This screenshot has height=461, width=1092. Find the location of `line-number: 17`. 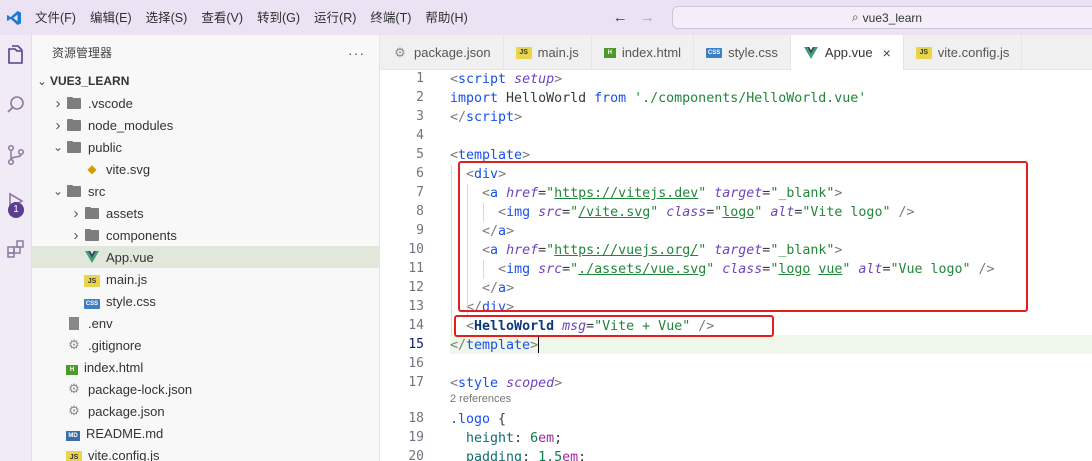

line-number: 17 is located at coordinates (416, 382).